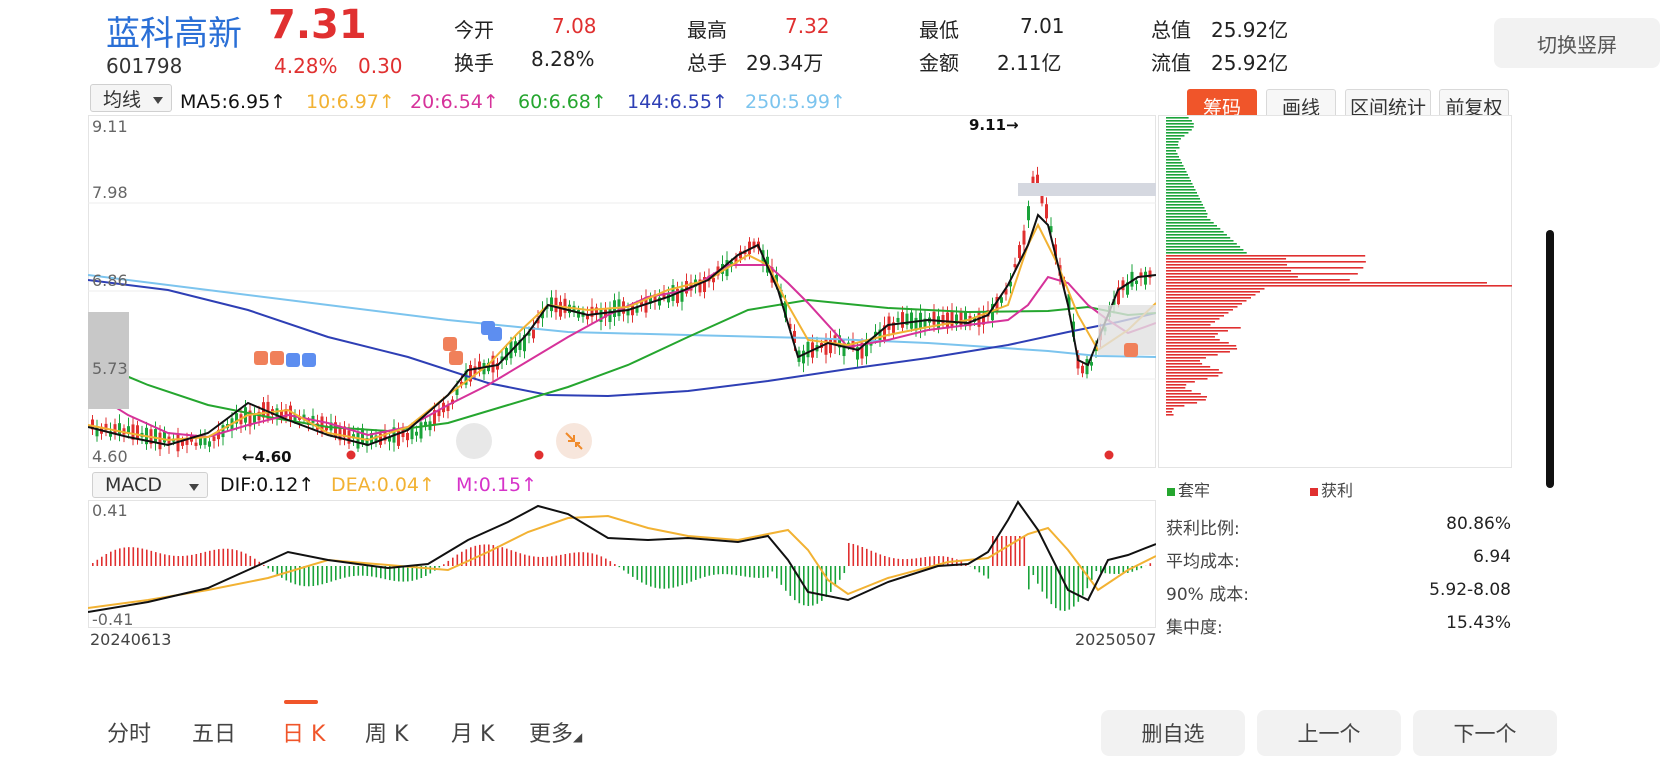  Describe the element at coordinates (110, 368) in the screenshot. I see `price-axis-3: 5.73` at that location.